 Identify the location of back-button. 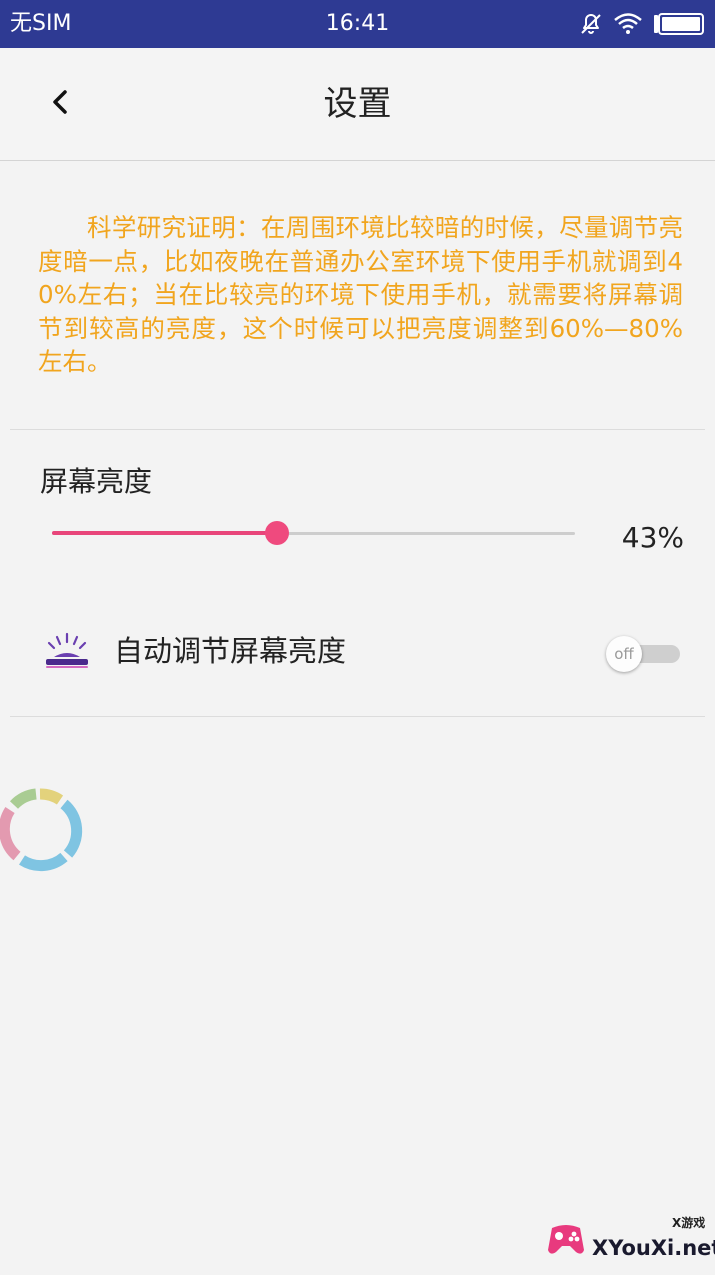
(60, 104).